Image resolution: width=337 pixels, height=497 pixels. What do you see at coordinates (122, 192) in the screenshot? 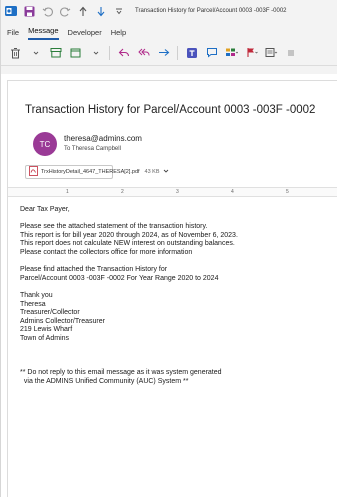
I see `ruler-mark: 2` at bounding box center [122, 192].